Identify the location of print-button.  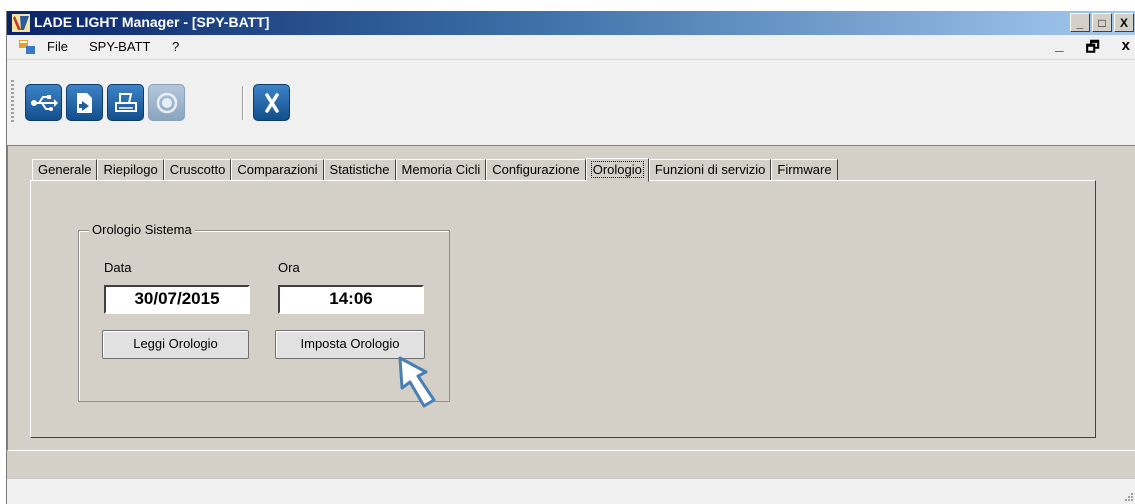
(125, 102).